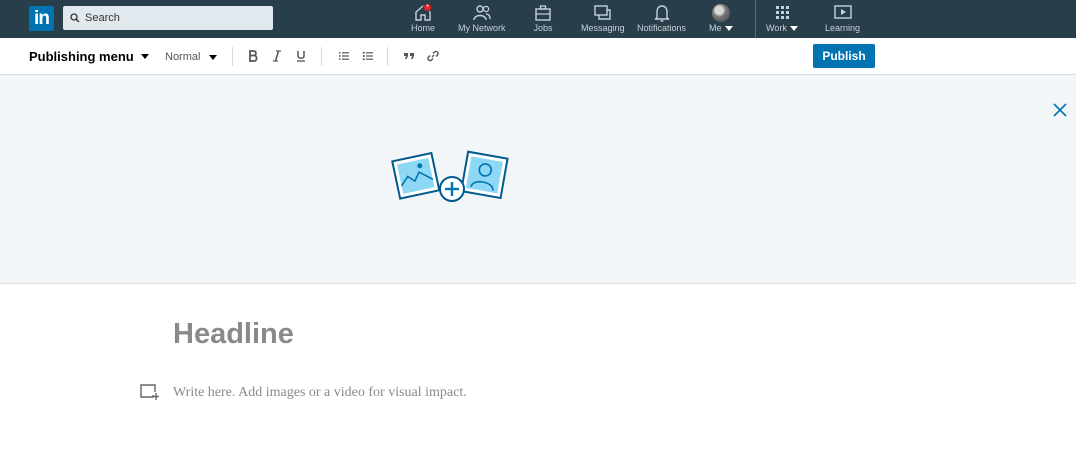  What do you see at coordinates (543, 28) in the screenshot?
I see `nav-jobs-label: Jobs` at bounding box center [543, 28].